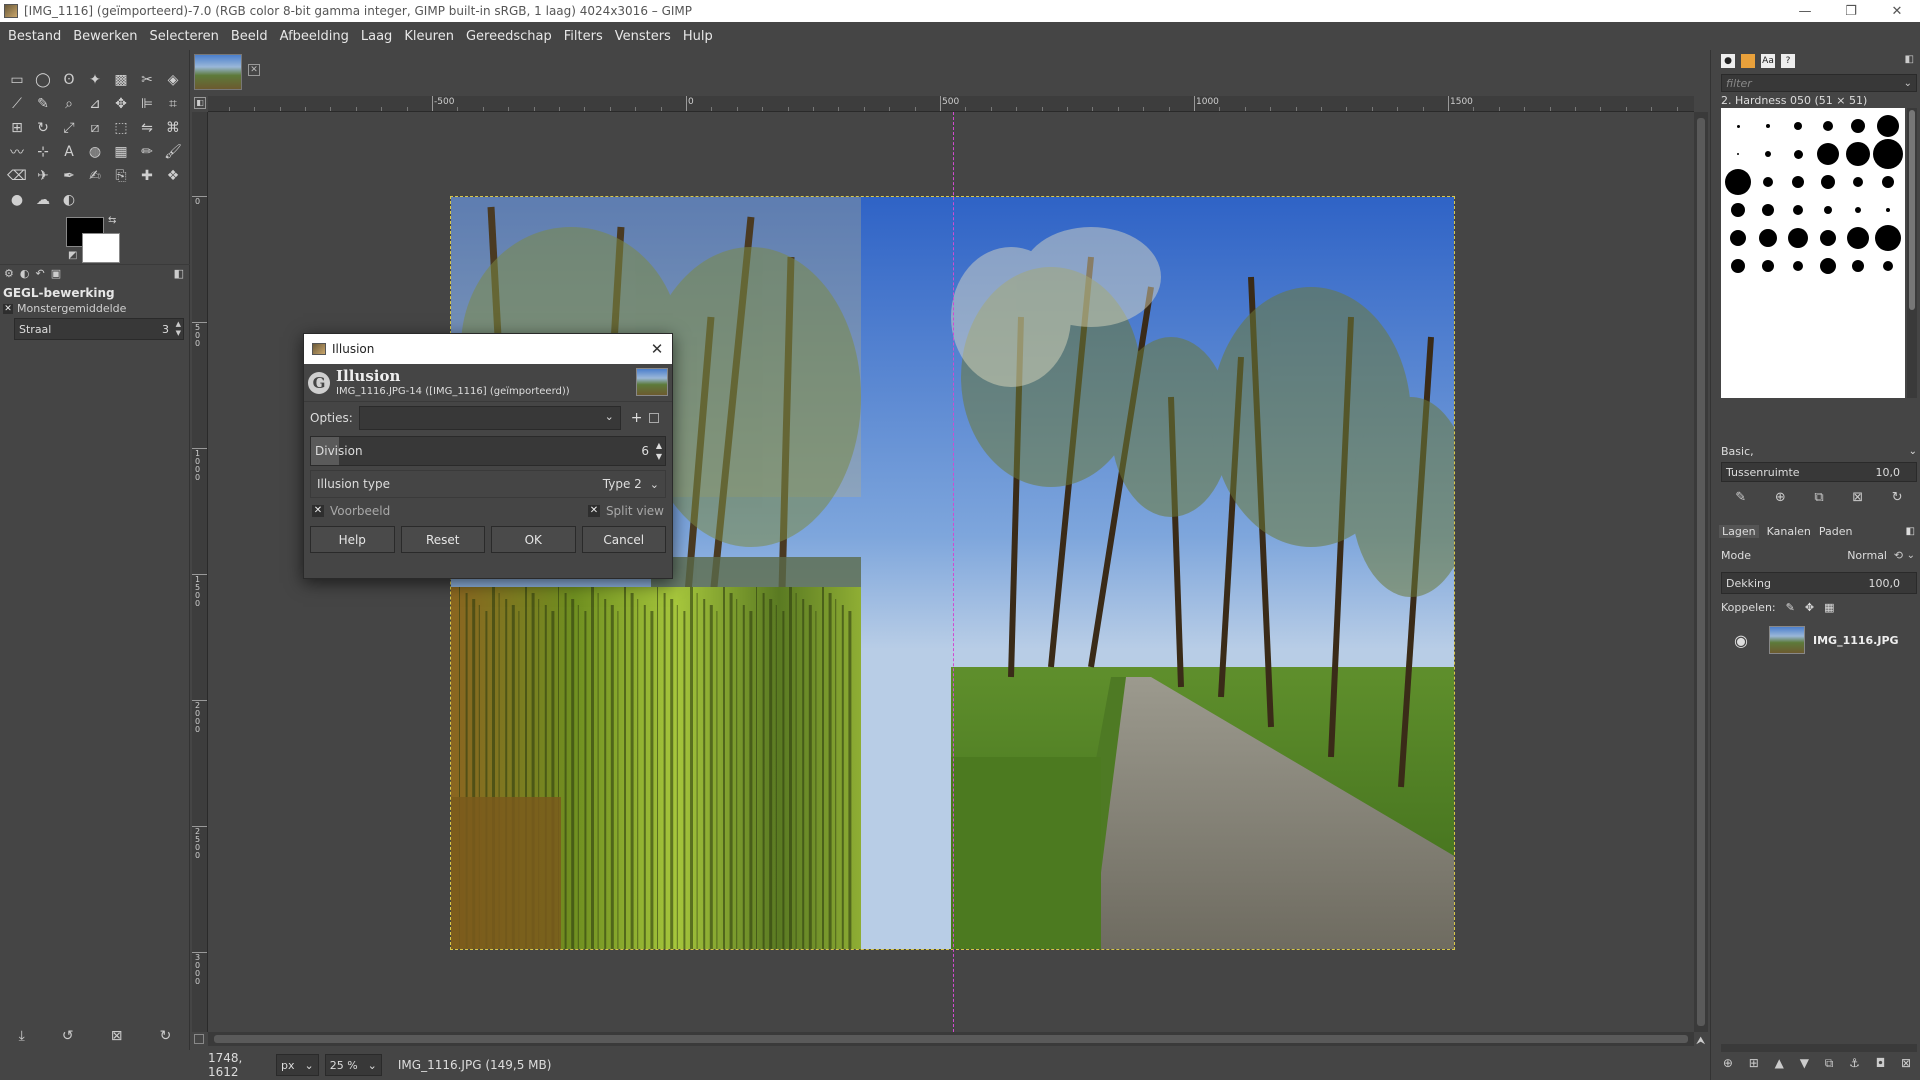  Describe the element at coordinates (68, 1036) in the screenshot. I see `restore-options-icon: ↺` at that location.